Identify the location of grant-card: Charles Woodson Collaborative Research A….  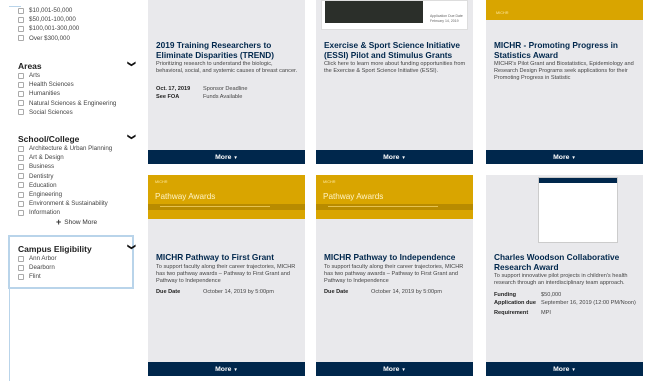
(564, 275).